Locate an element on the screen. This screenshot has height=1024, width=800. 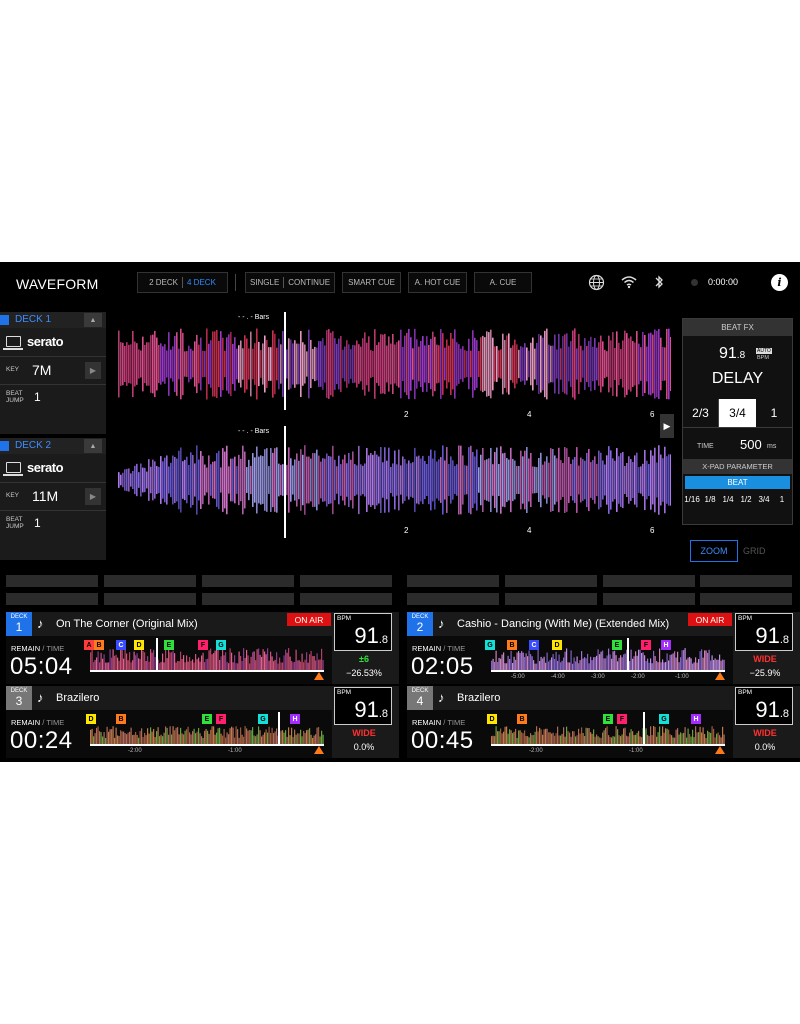
play-mode-toggle: SINGLE CONTINUE is located at coordinates (290, 282).